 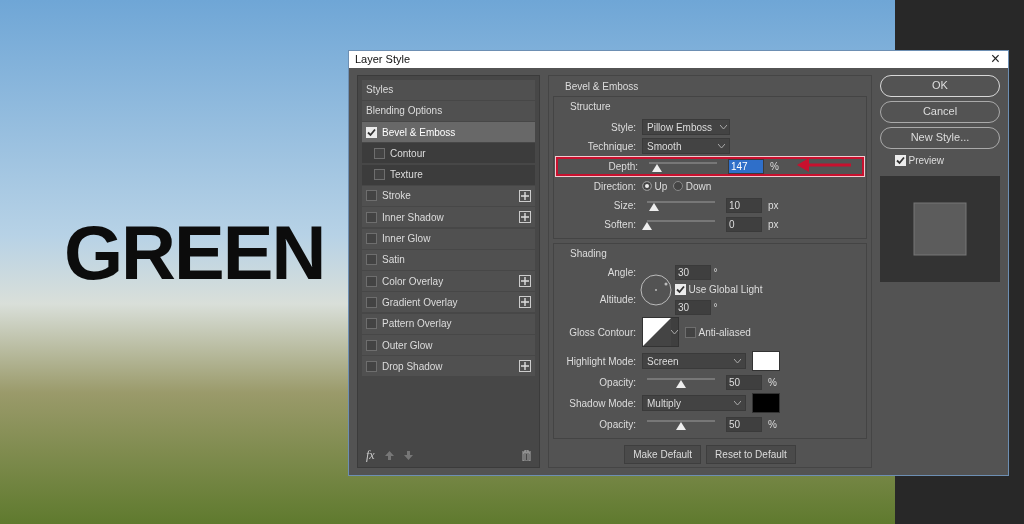 What do you see at coordinates (448, 323) in the screenshot?
I see `style-list-item: Pattern Overlay` at bounding box center [448, 323].